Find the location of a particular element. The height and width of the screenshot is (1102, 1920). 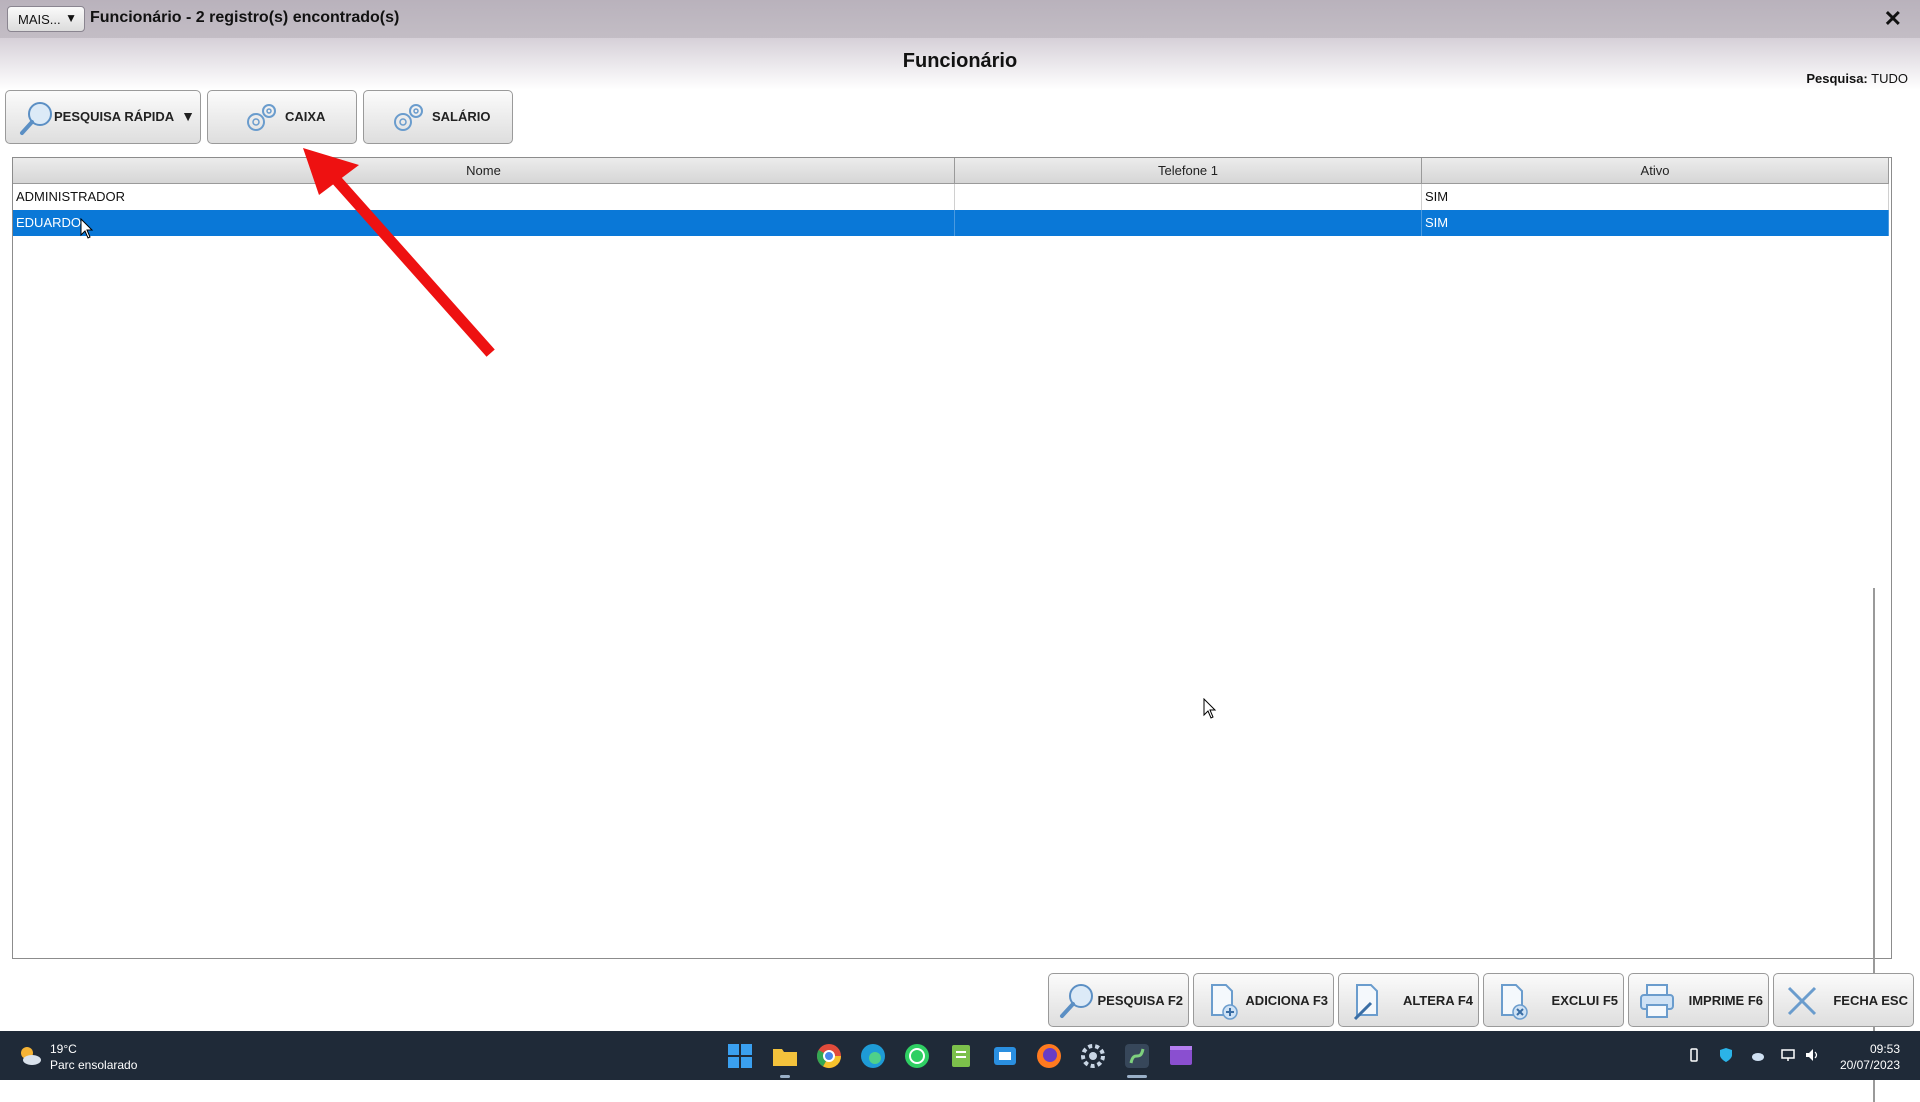

search-scope: Pesquisa: TUDO is located at coordinates (1857, 78).